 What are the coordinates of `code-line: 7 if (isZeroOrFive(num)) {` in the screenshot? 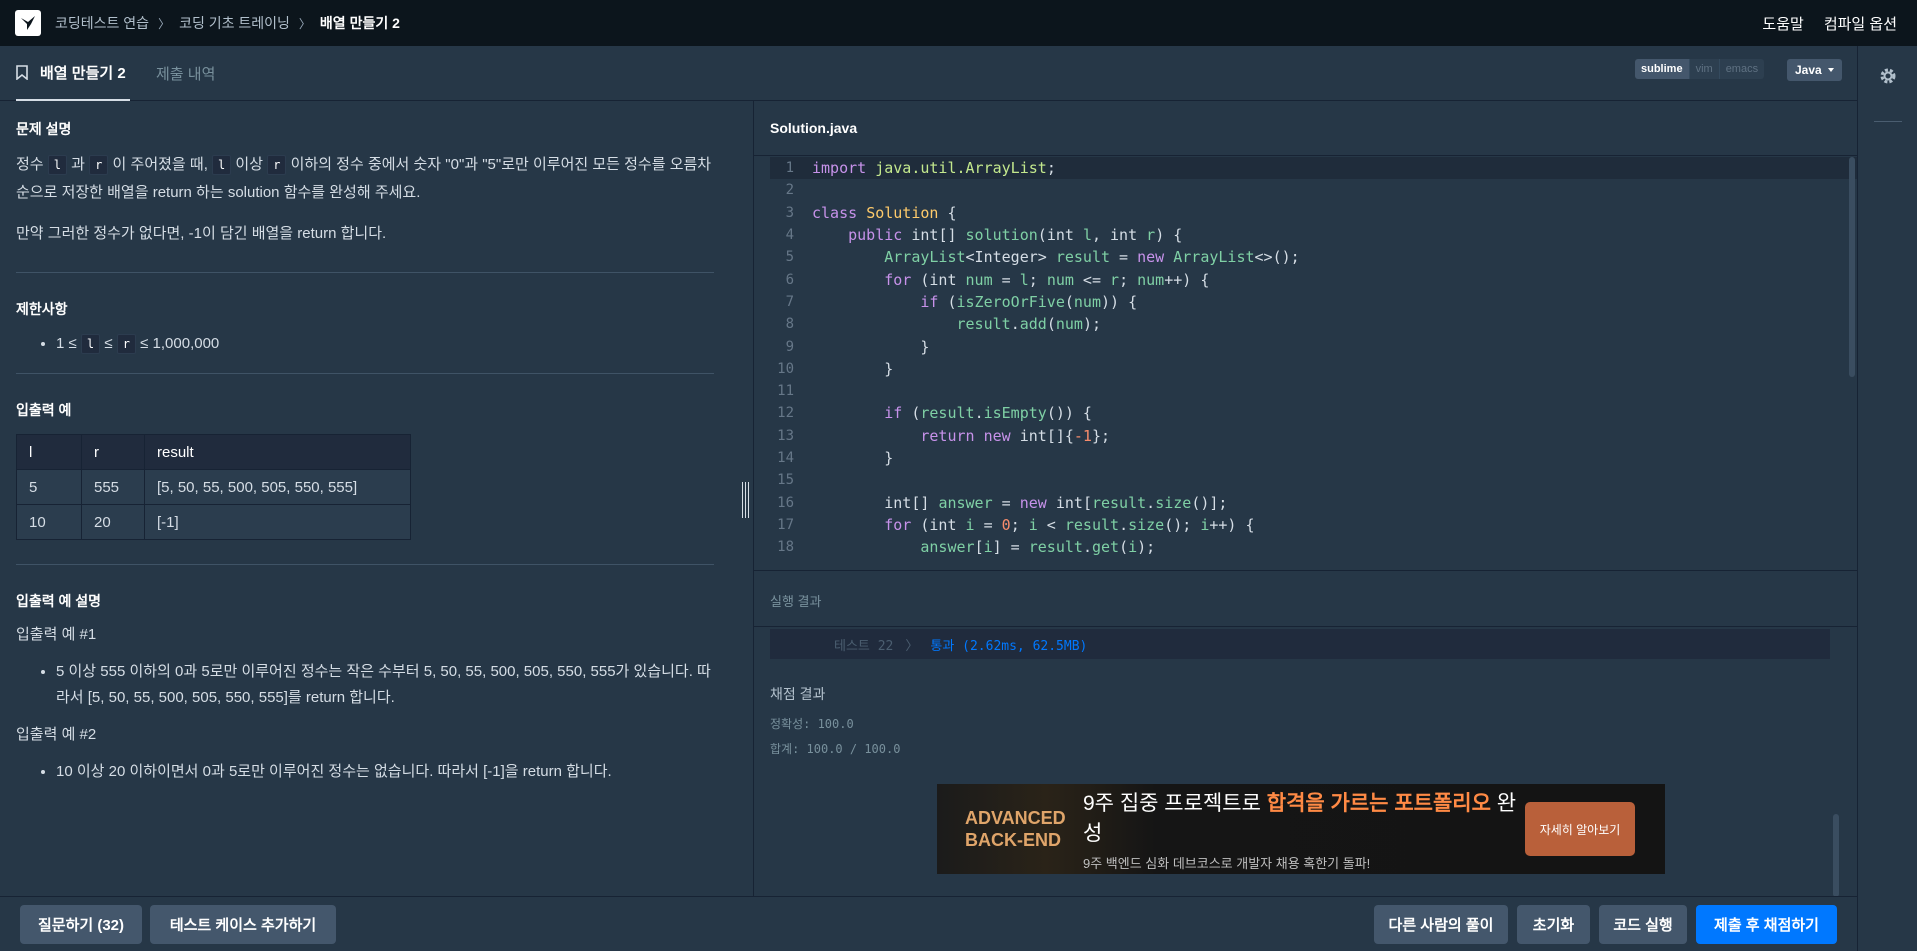 It's located at (1313, 302).